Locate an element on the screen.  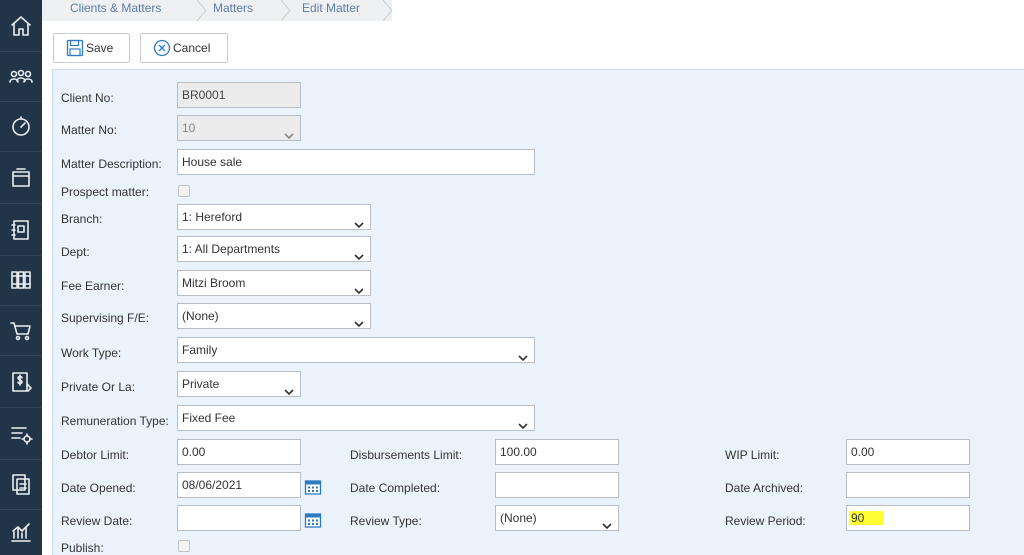
billing-icon is located at coordinates (22, 381).